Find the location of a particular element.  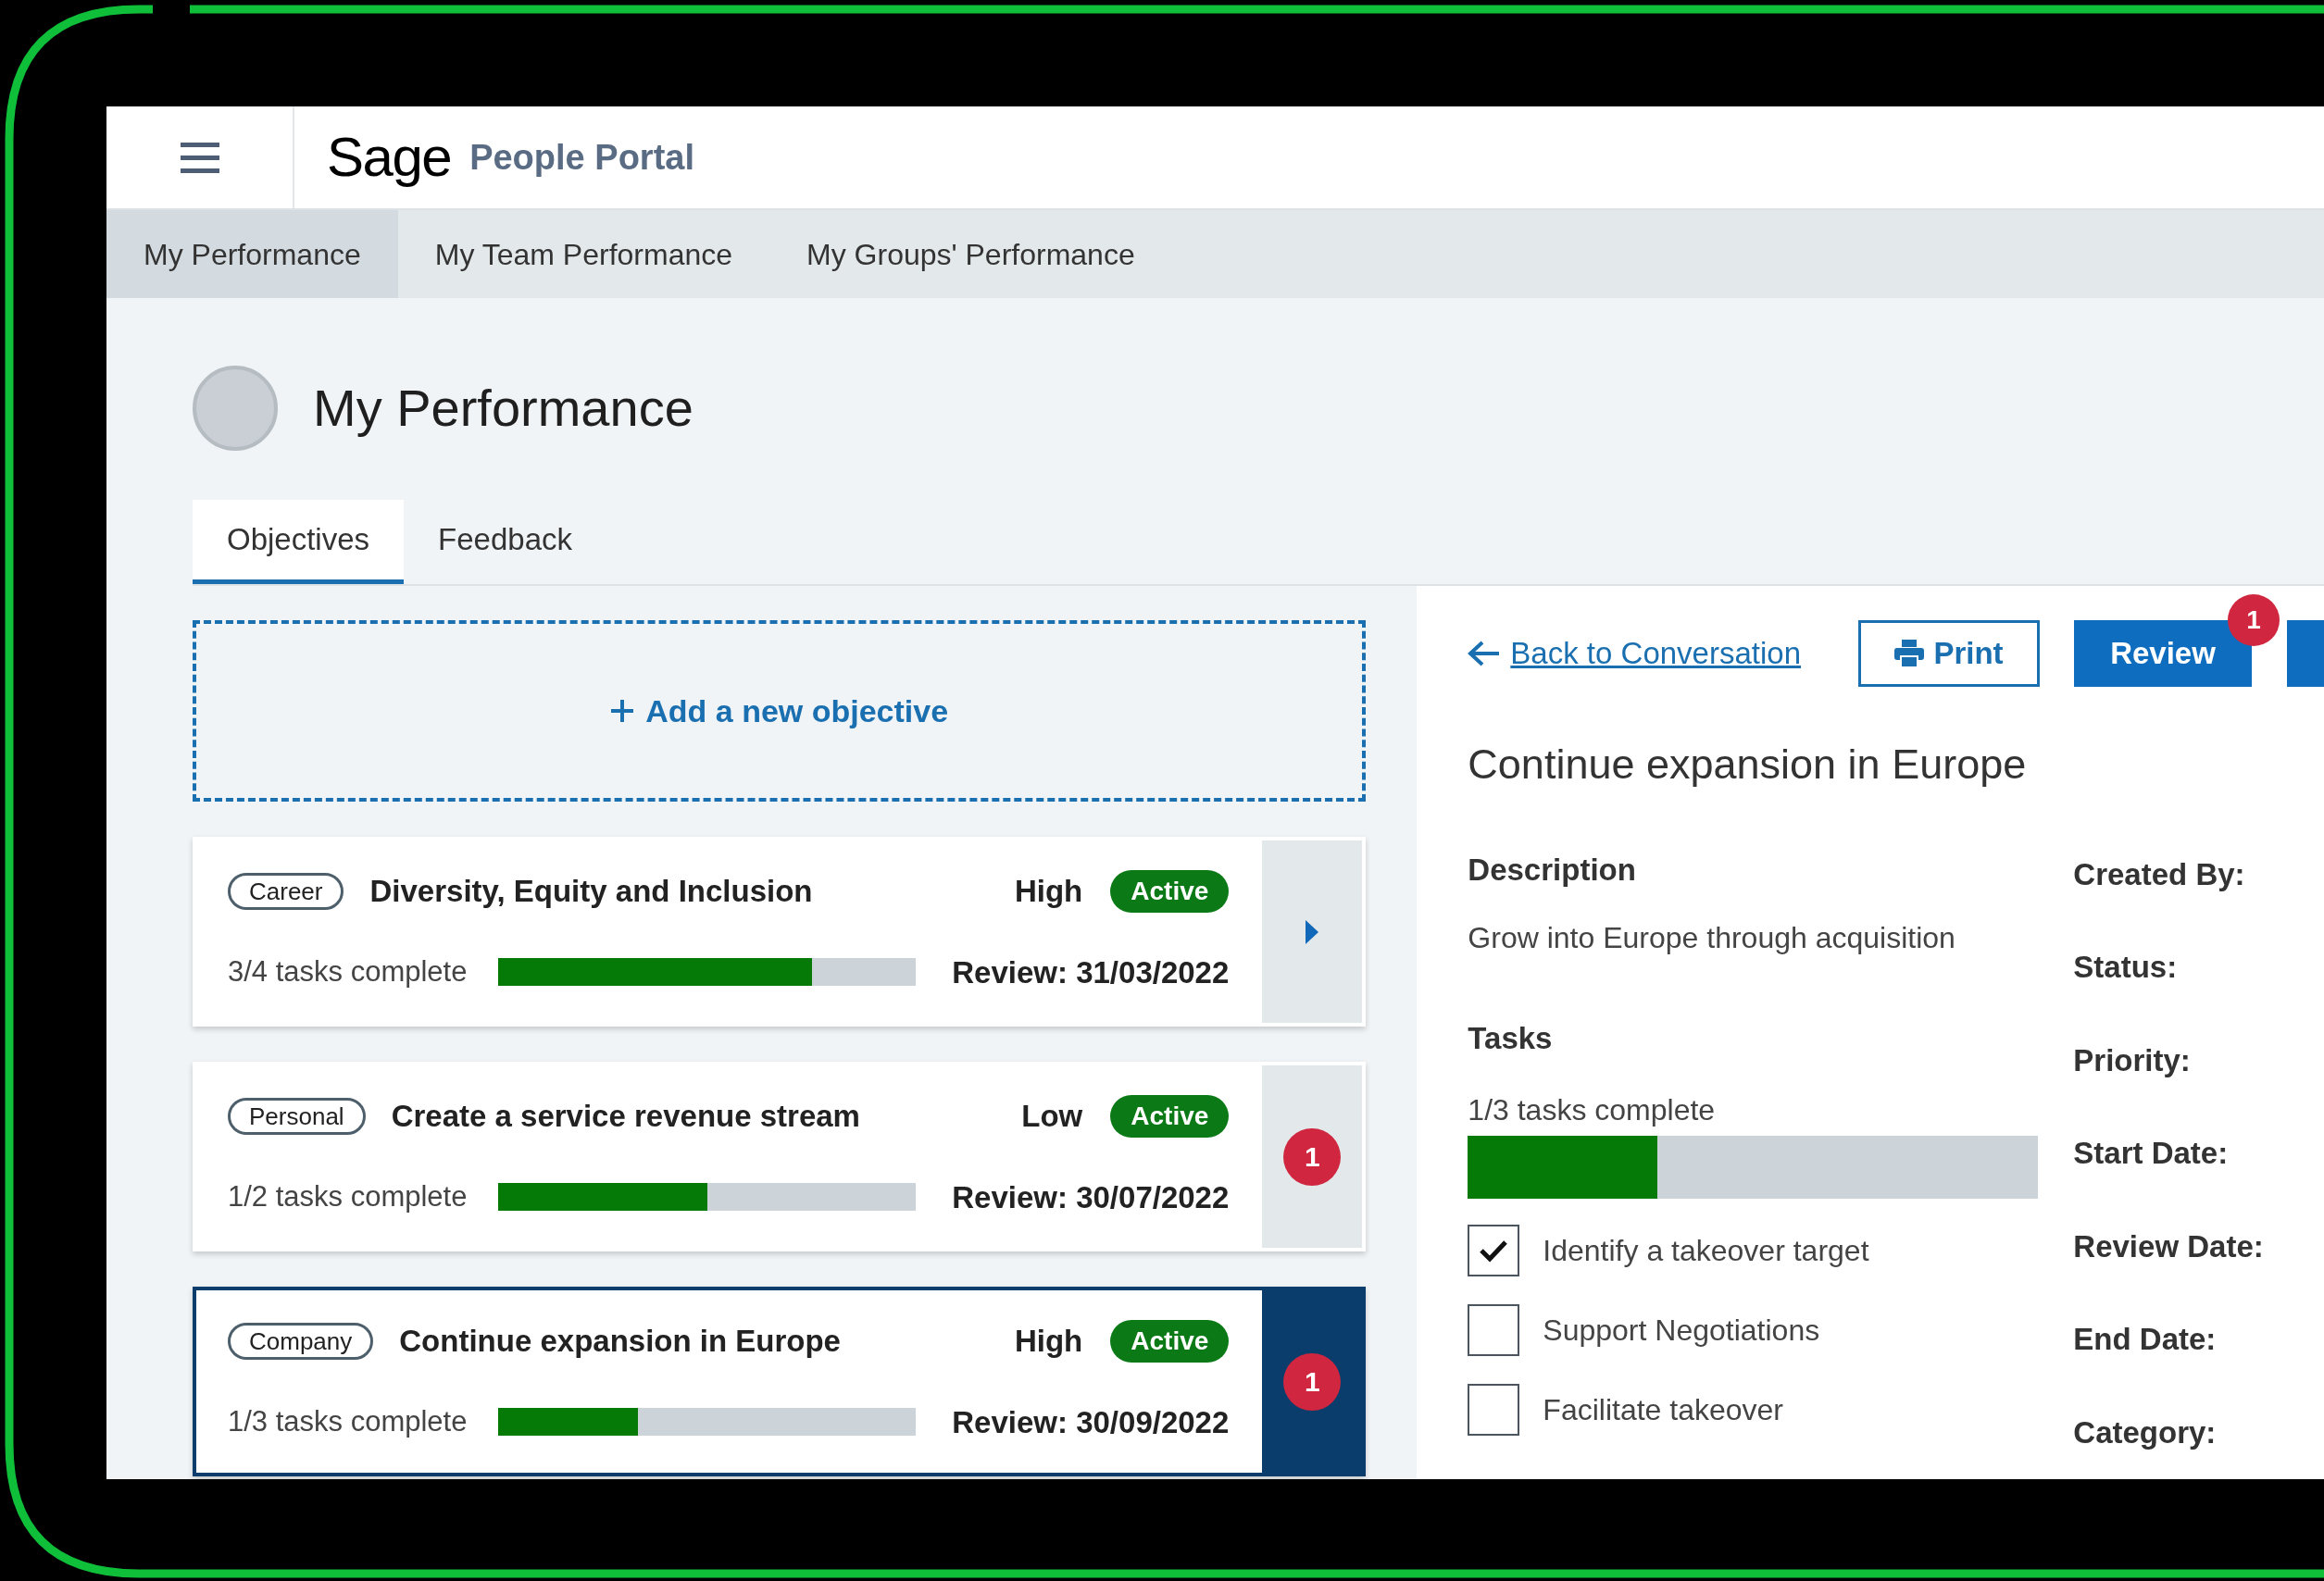

field-label: Created By: is located at coordinates (2159, 874).